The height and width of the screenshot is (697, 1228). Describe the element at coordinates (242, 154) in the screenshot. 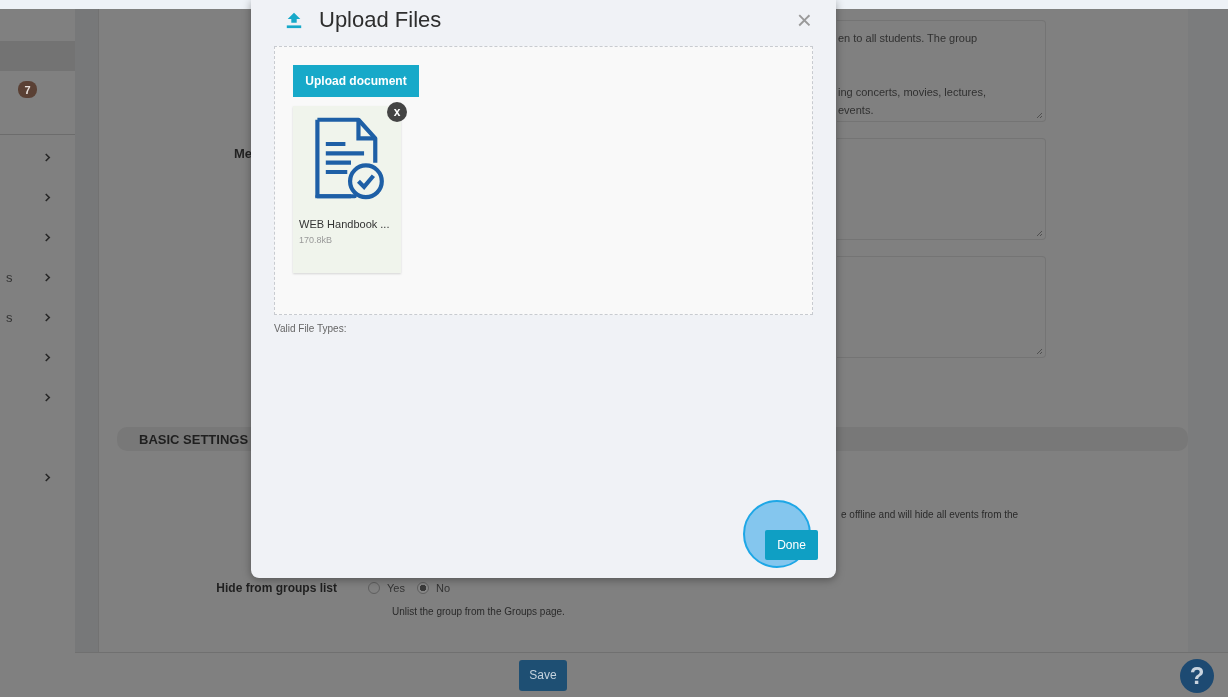

I see `field-label: Me` at that location.